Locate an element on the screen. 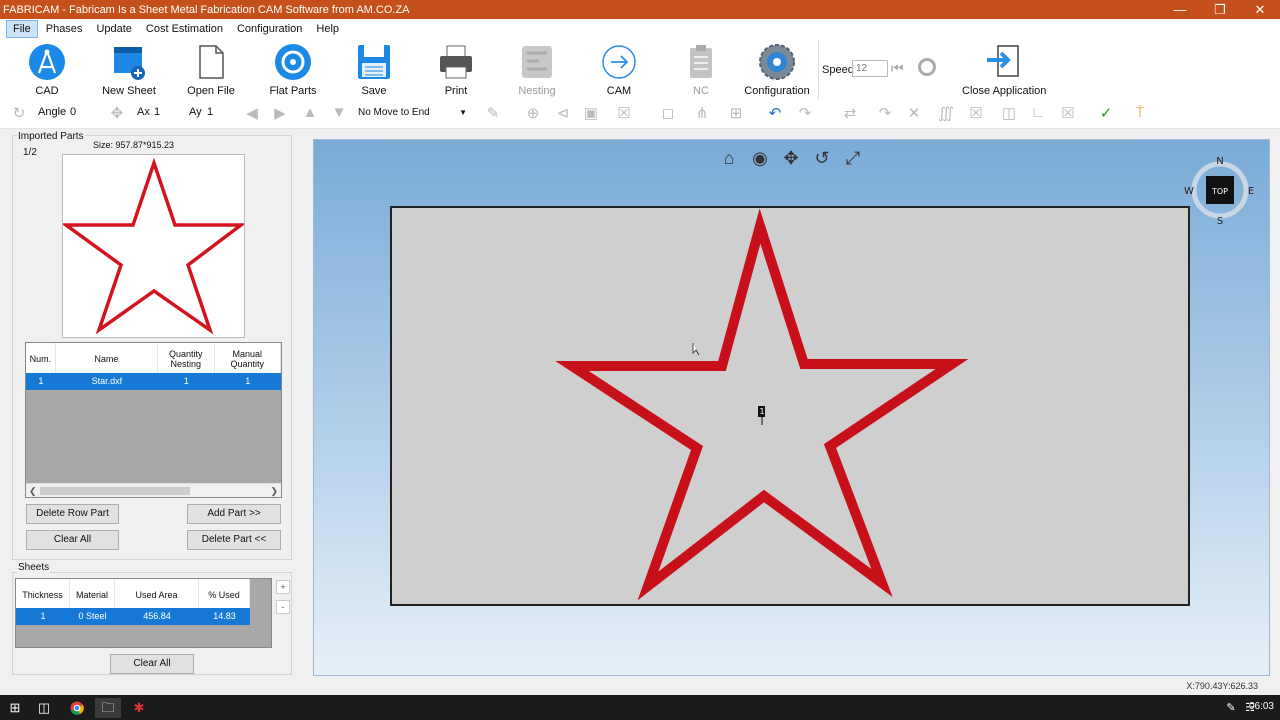 This screenshot has height=720, width=1280. flat-parts-button: Flat Parts is located at coordinates (293, 69).